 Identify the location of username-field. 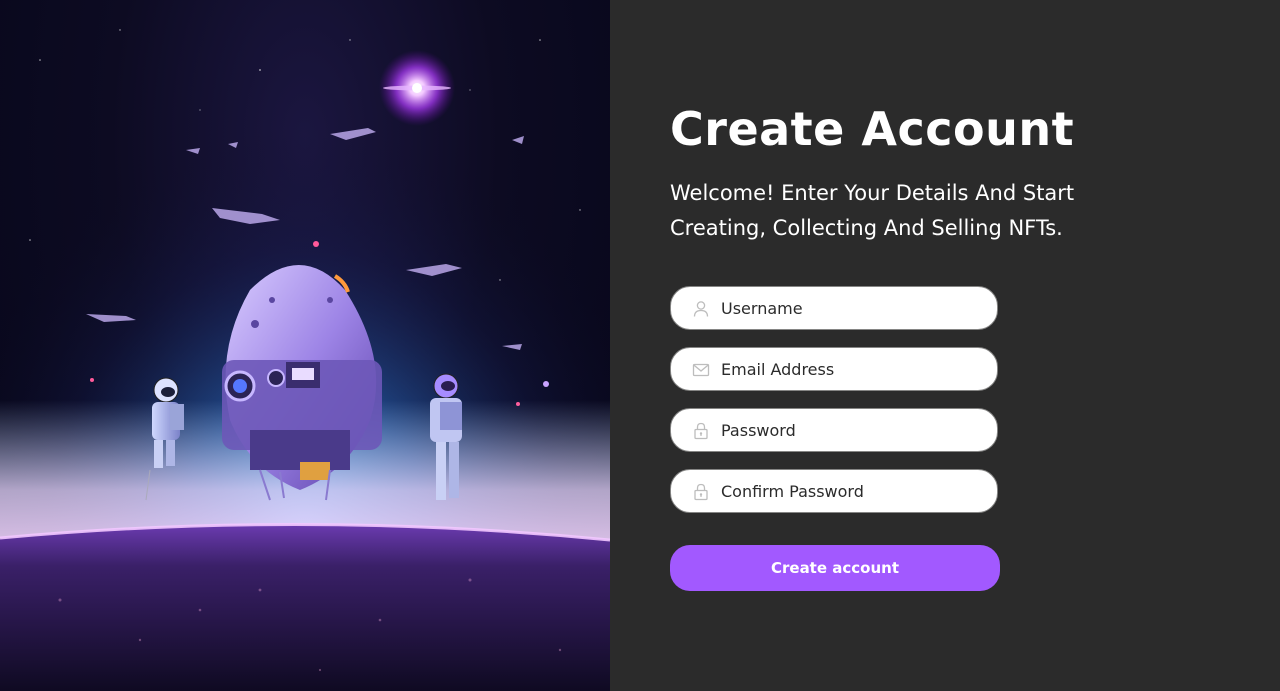
(834, 308).